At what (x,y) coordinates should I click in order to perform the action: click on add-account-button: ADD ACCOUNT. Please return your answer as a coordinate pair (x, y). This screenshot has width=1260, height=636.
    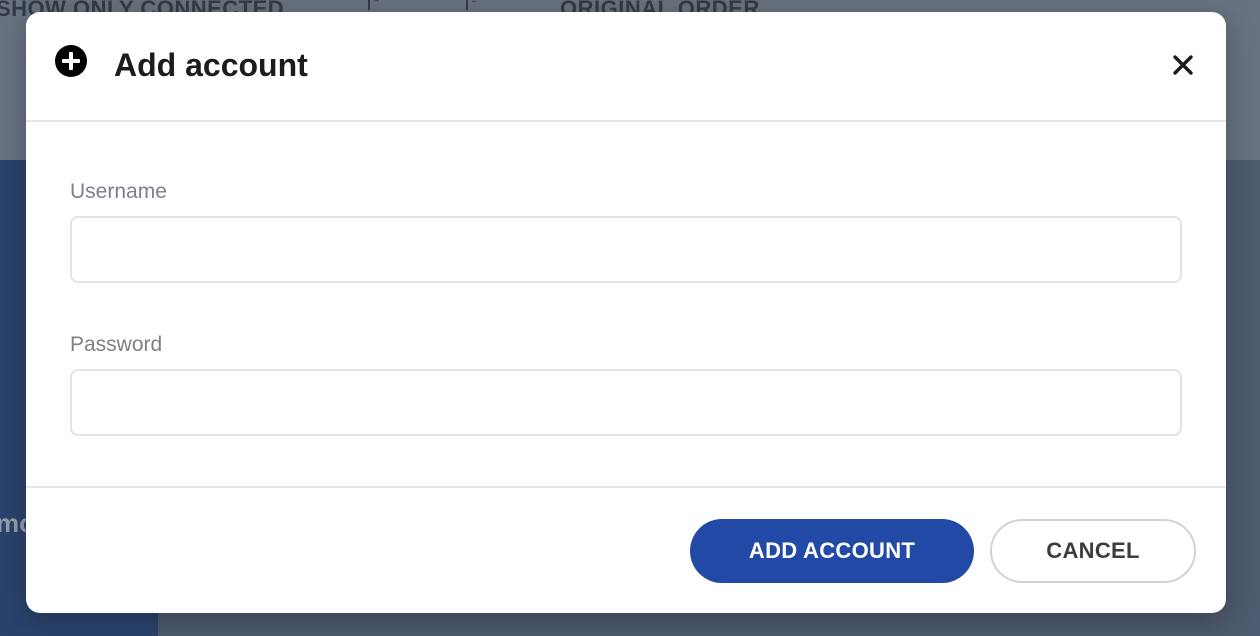
    Looking at the image, I should click on (832, 551).